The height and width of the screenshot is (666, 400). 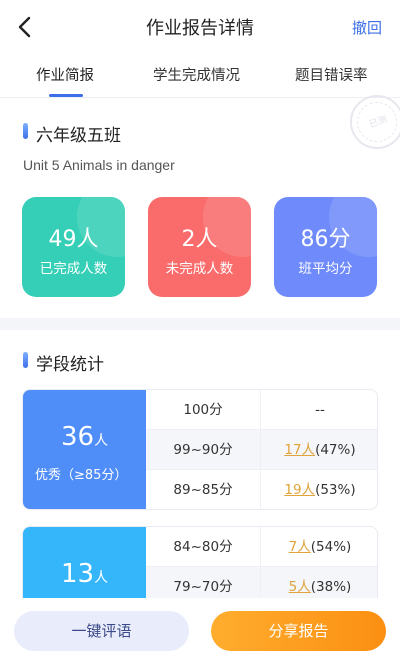 I want to click on student-count-link: 5人, so click(x=300, y=587).